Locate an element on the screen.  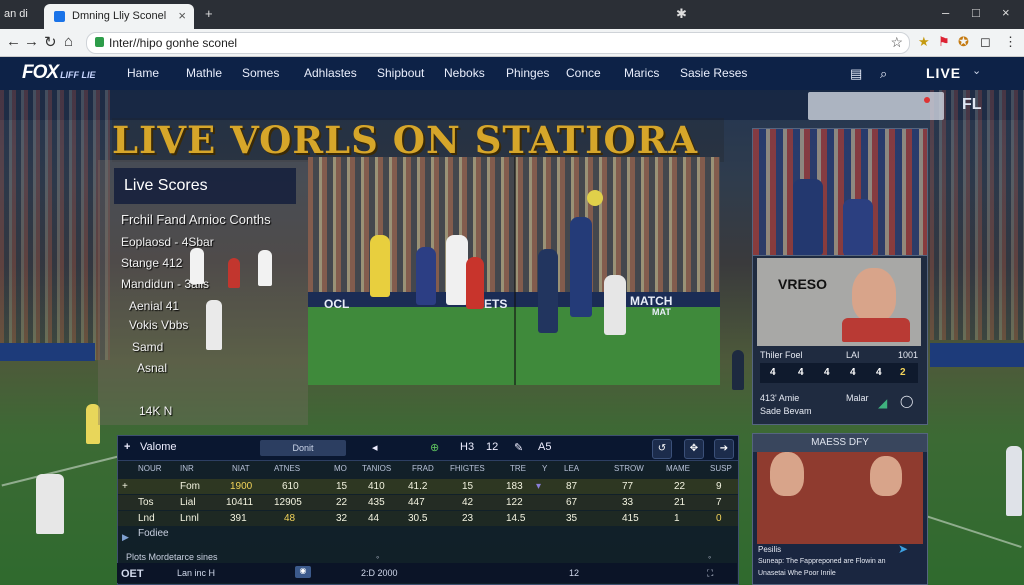
extension-badge-icon: ✪ is located at coordinates (963, 42).